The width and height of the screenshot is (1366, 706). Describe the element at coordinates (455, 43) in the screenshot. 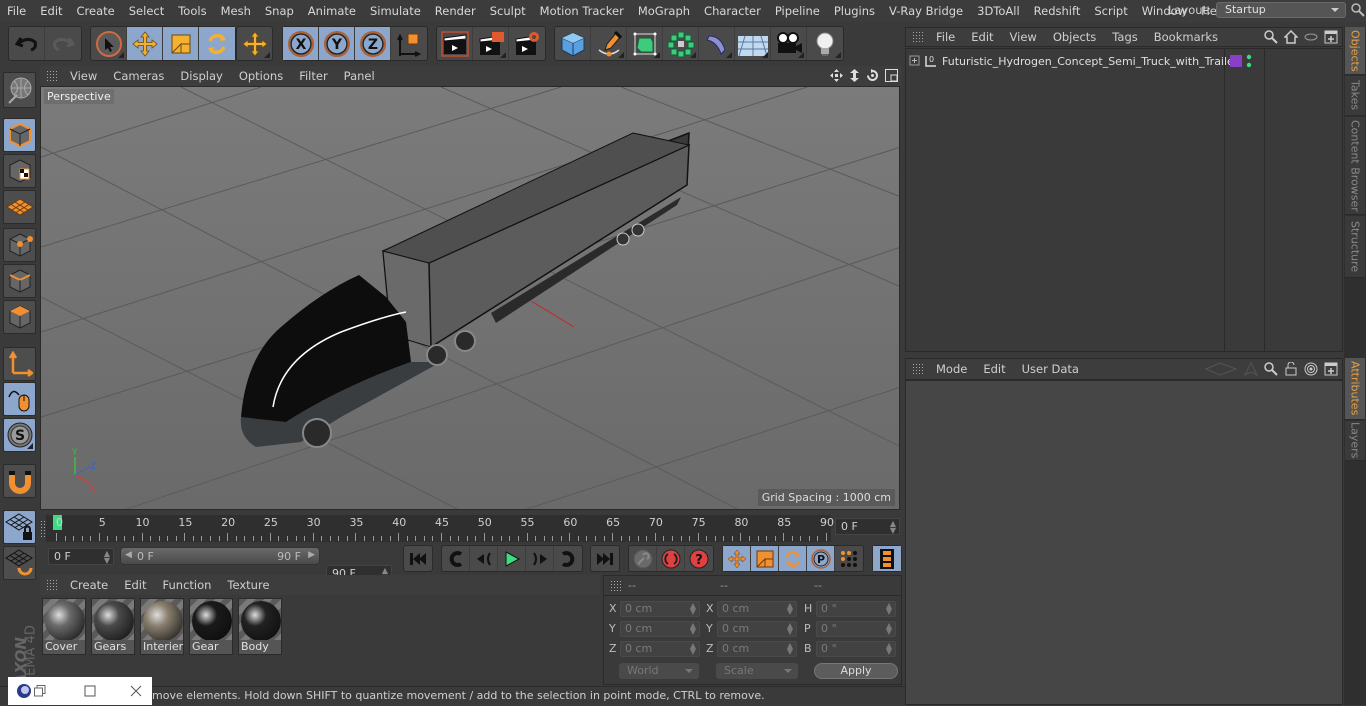

I see `render-view-button` at that location.